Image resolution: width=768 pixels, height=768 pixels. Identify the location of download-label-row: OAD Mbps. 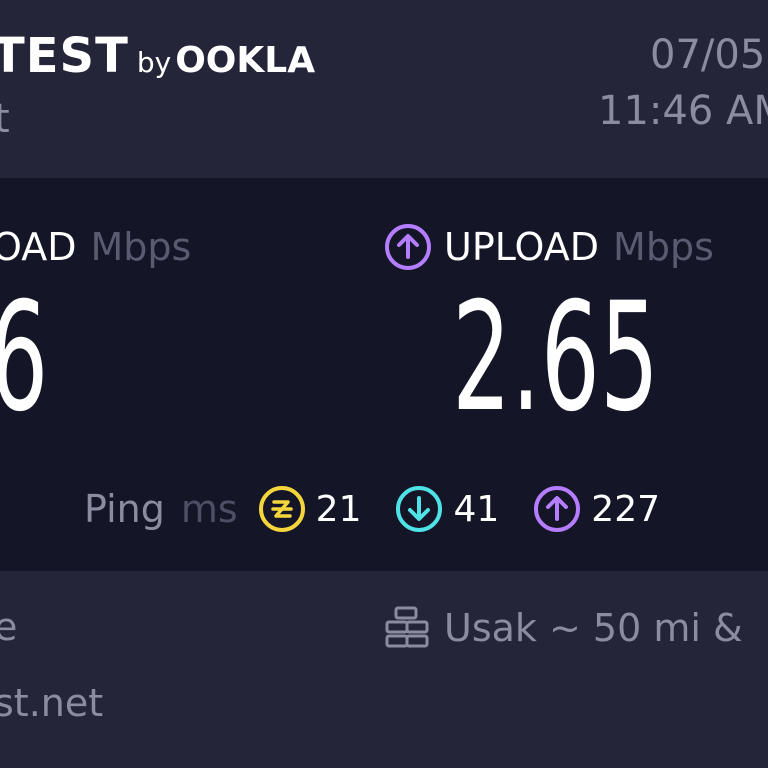
(95, 247).